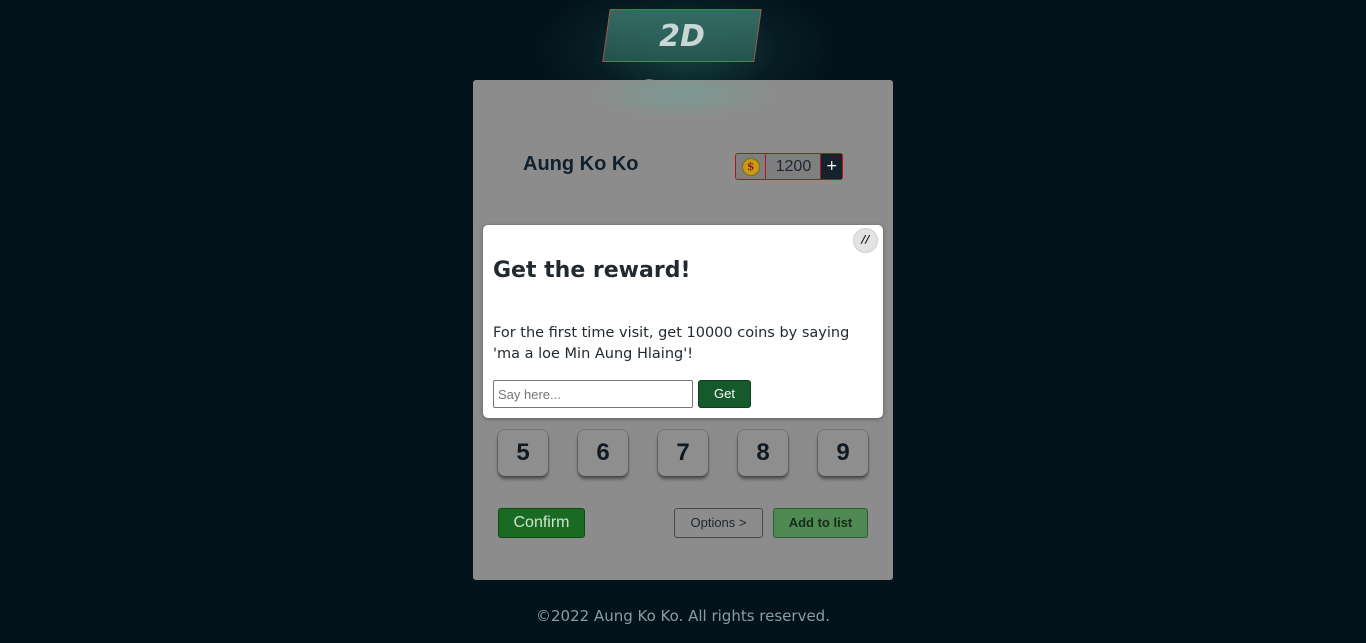  I want to click on modal-title: Get the reward!, so click(592, 270).